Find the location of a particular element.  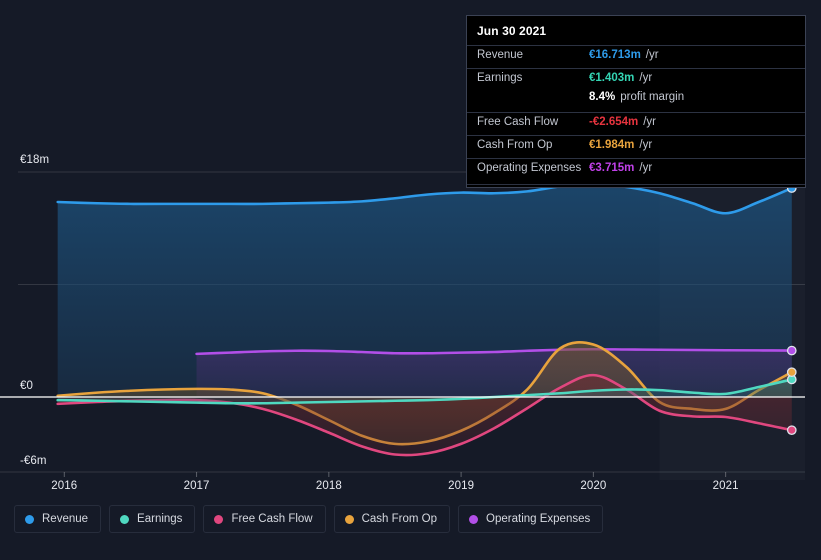

endpoint-dot-free-cash-flow is located at coordinates (791, 430).